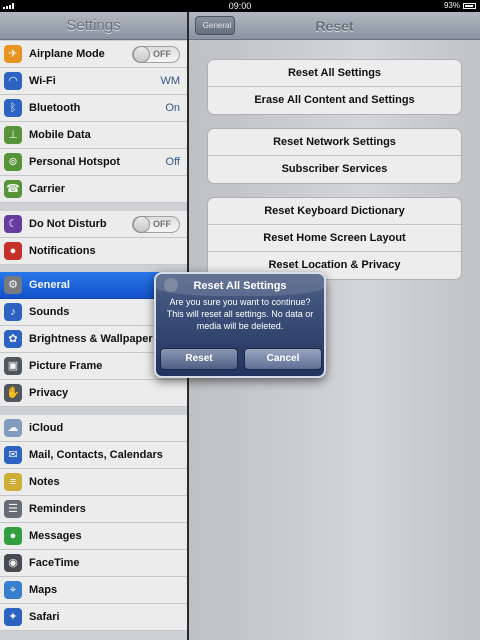  I want to click on cancel-button: Cancel, so click(283, 359).